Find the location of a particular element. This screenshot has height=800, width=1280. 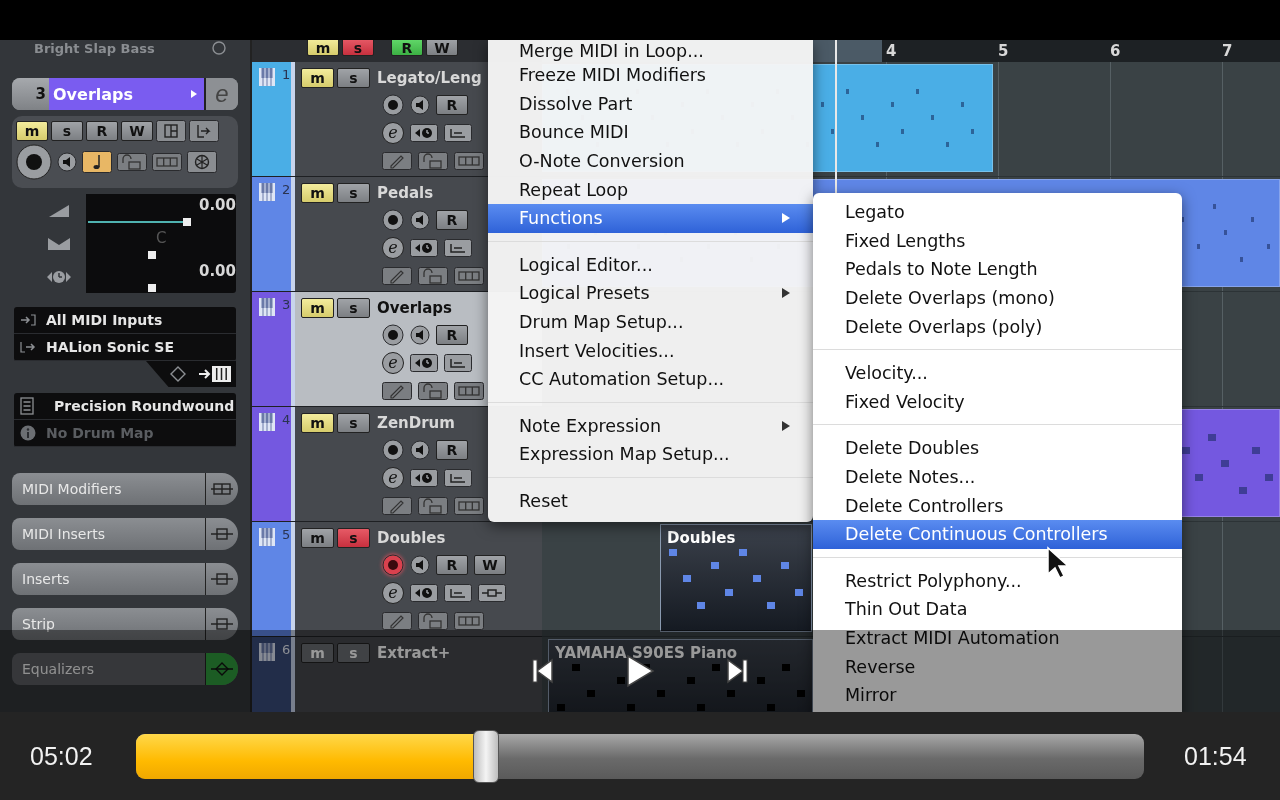

output-routing: HALion Sonic SE is located at coordinates (110, 347).